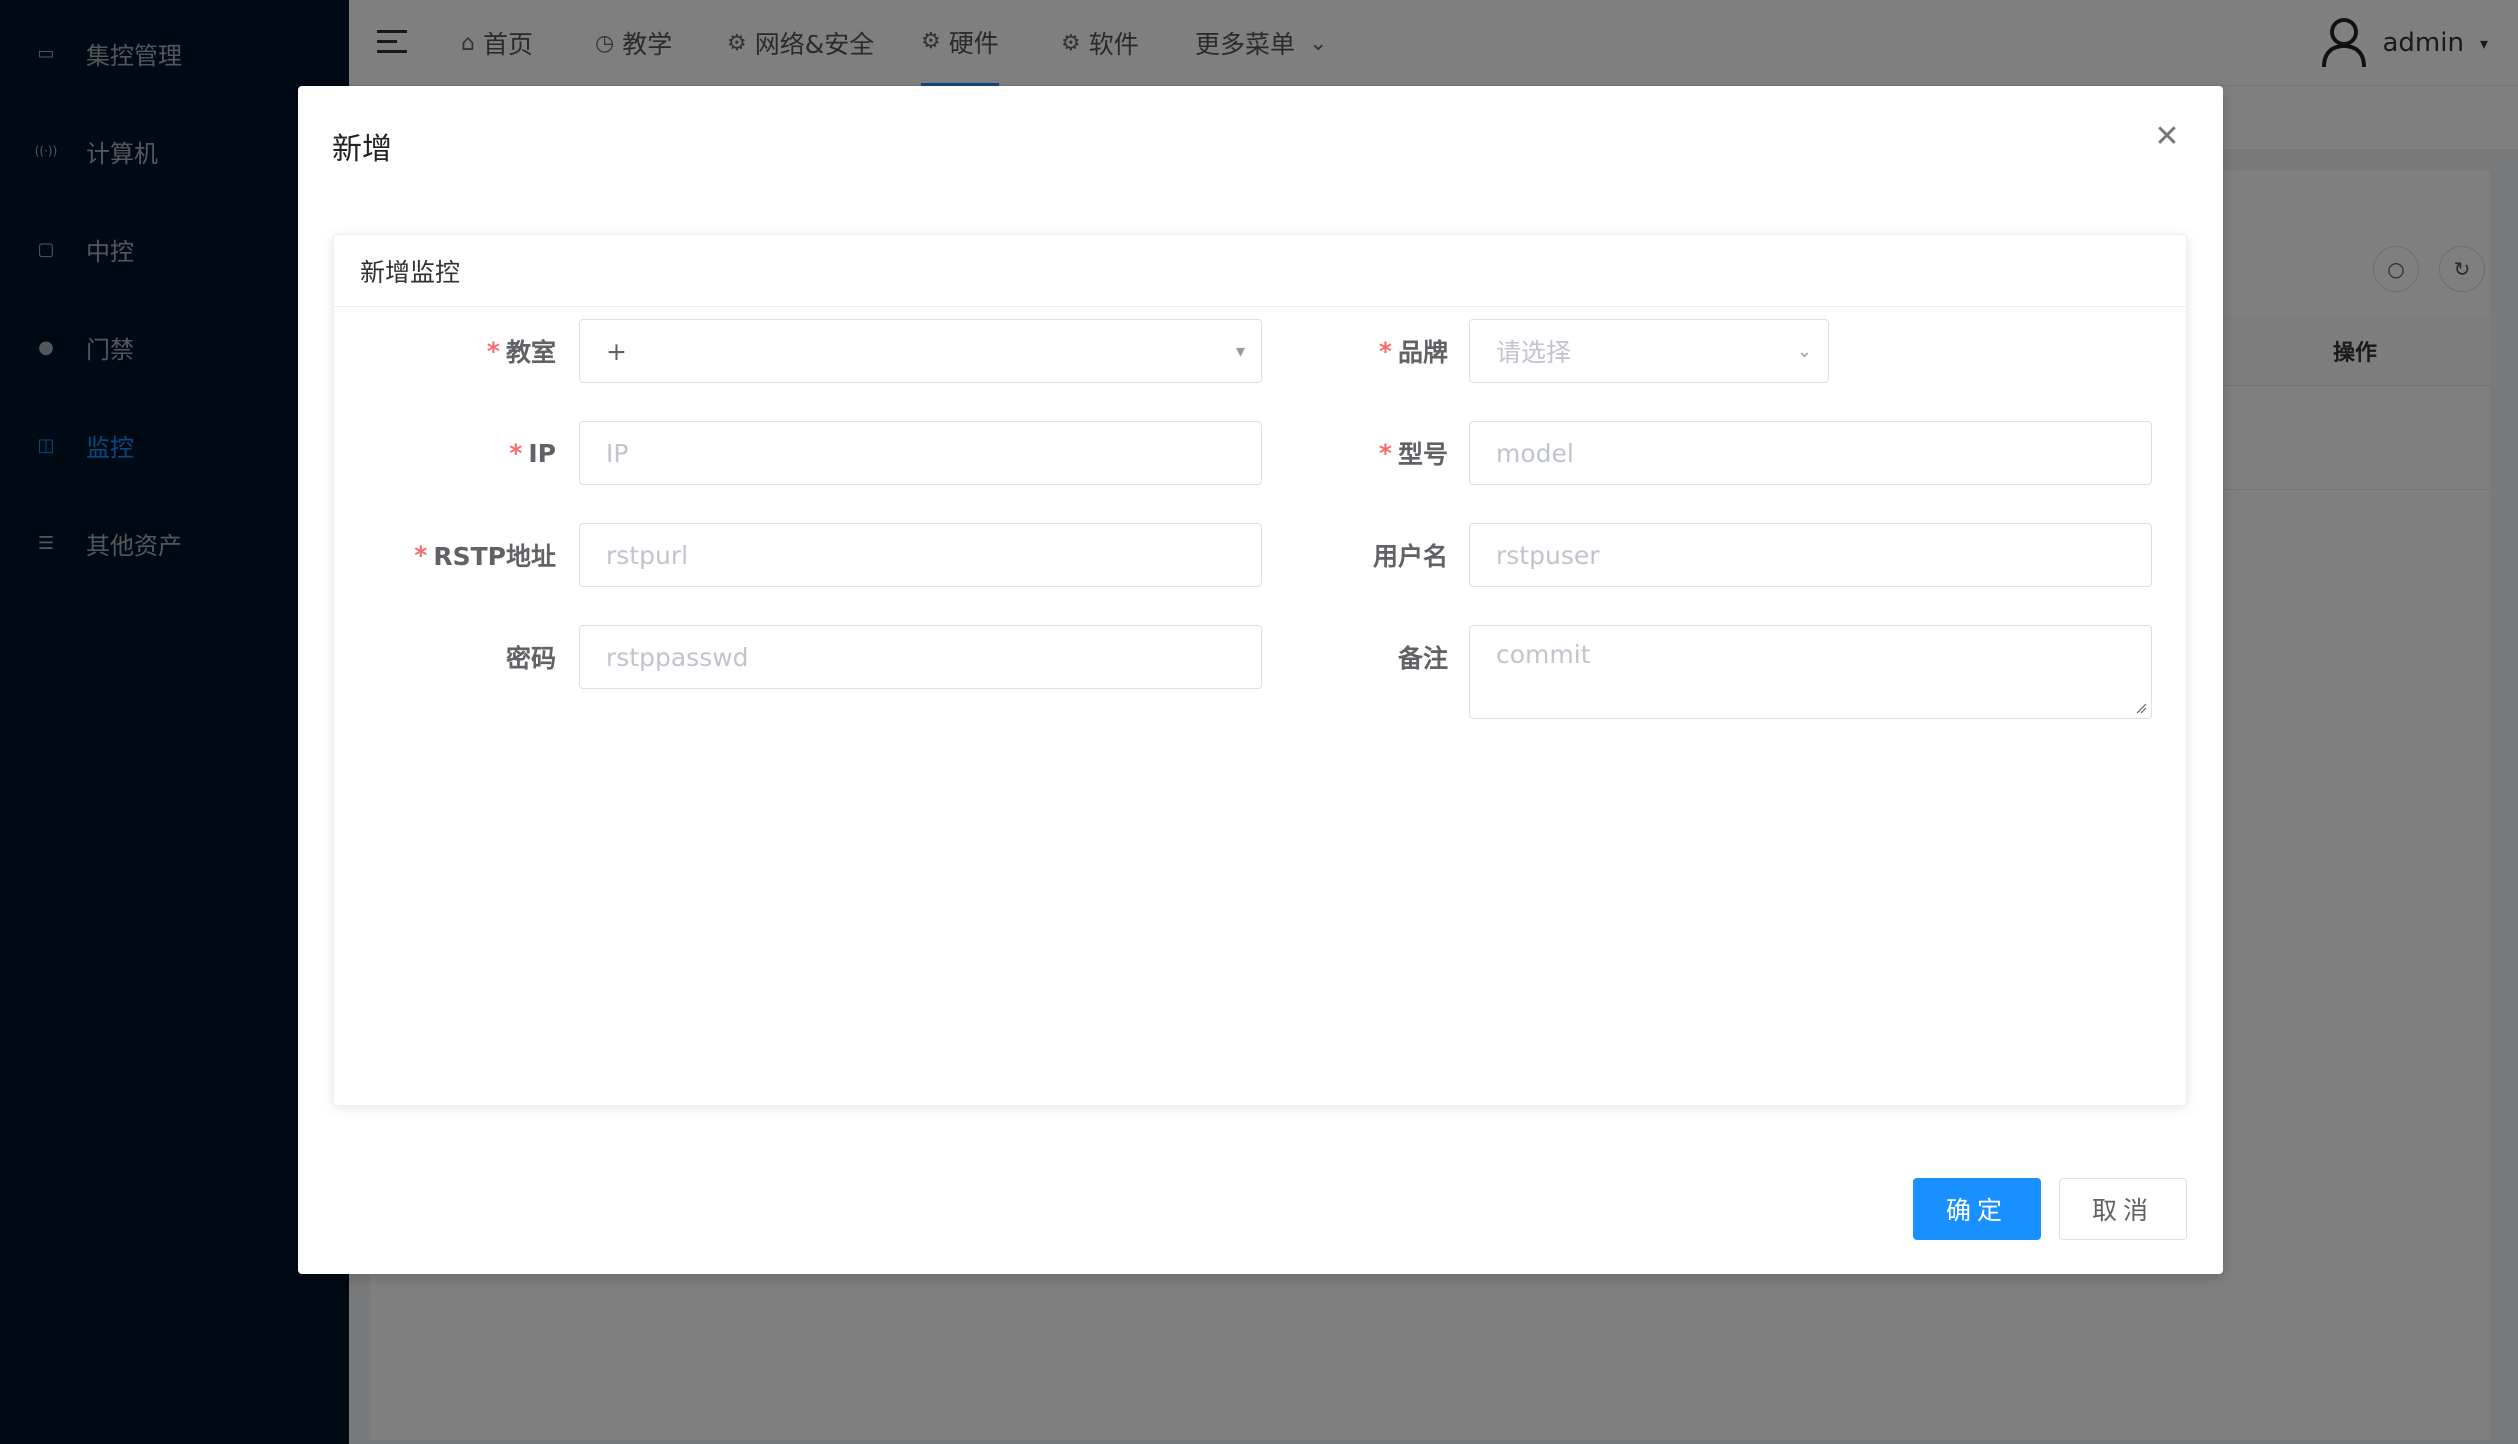 The image size is (2518, 1444). What do you see at coordinates (1810, 453) in the screenshot?
I see `model-input: model` at bounding box center [1810, 453].